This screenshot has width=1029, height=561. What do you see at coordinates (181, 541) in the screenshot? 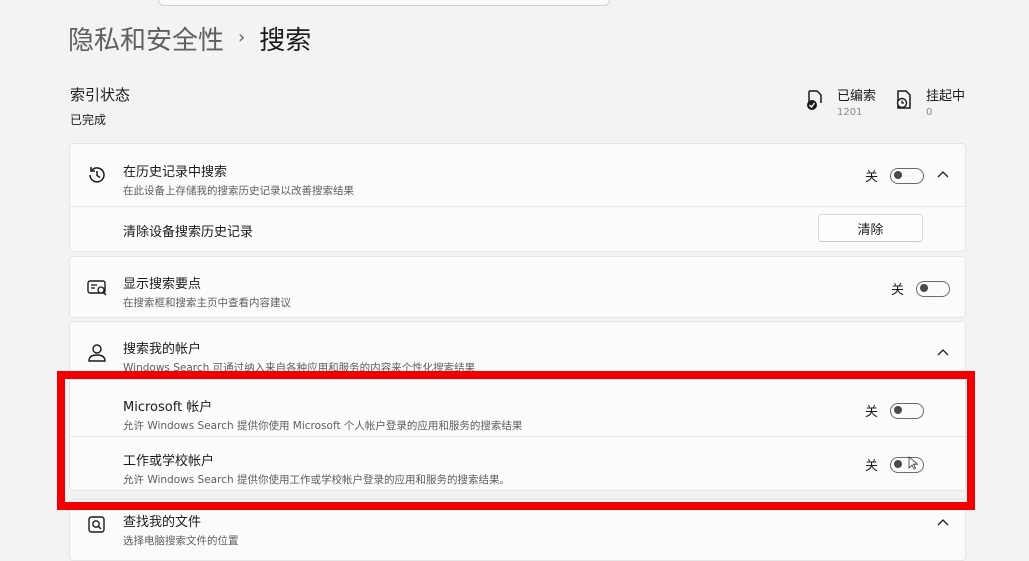
I see `find-files-description: 选择电脑搜索文件的位置` at bounding box center [181, 541].